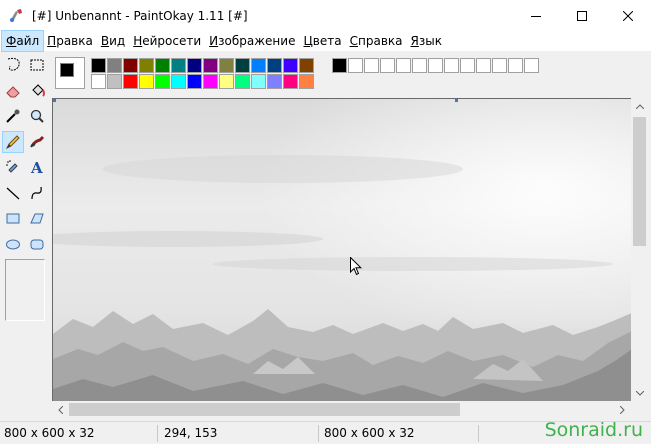 The height and width of the screenshot is (444, 651). I want to click on tool-free-select-button, so click(13, 65).